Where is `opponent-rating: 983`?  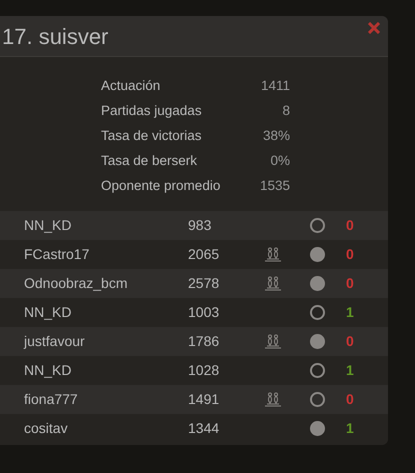
opponent-rating: 983 is located at coordinates (200, 225).